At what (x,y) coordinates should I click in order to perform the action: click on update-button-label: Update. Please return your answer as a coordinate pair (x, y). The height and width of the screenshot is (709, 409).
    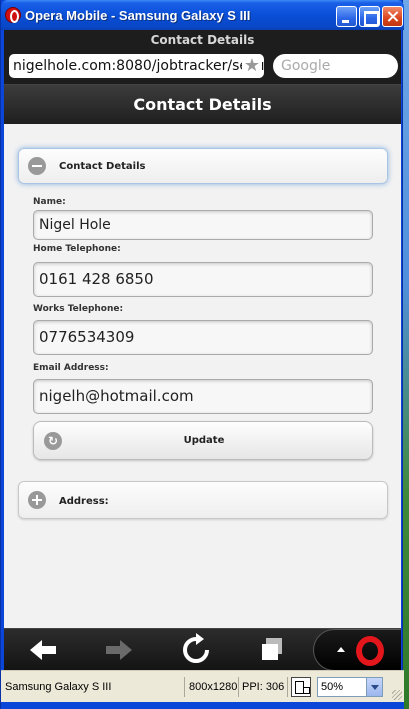
    Looking at the image, I should click on (204, 440).